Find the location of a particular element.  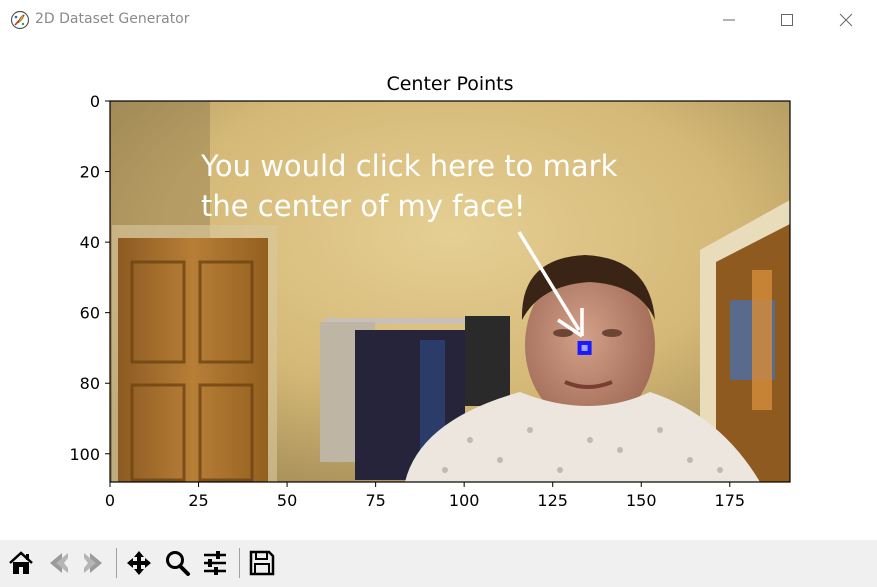

feather-icon is located at coordinates (20, 20).